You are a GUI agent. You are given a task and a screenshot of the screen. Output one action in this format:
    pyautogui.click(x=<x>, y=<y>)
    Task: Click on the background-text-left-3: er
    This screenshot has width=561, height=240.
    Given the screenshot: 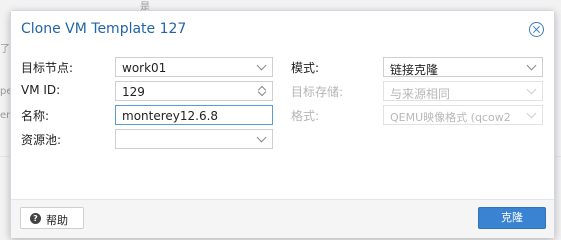 What is the action you would take?
    pyautogui.click(x=5, y=115)
    